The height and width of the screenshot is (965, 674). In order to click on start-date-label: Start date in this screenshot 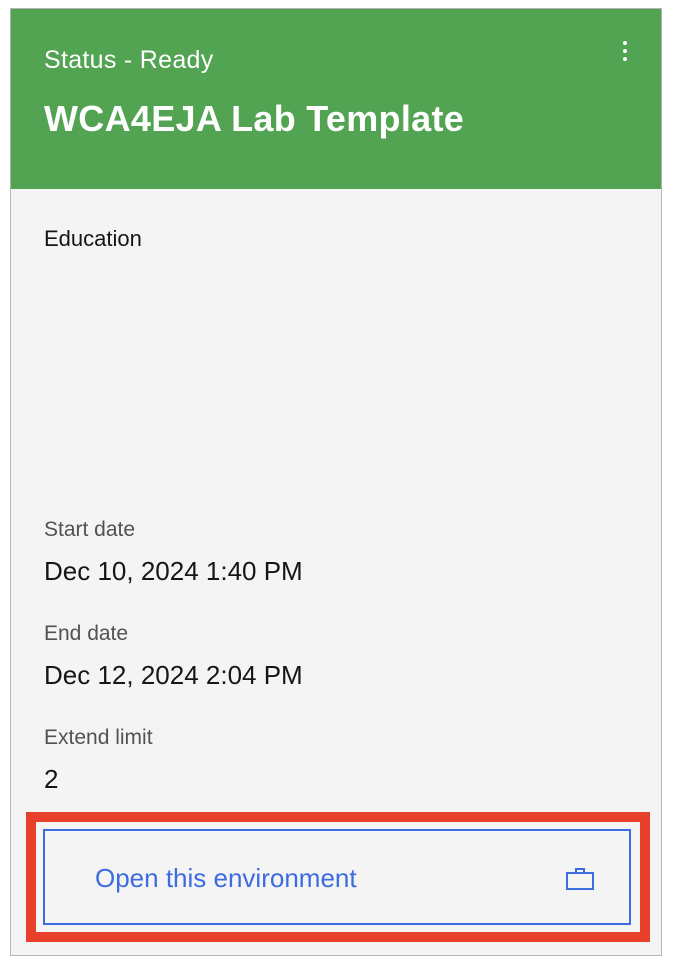, I will do `click(90, 529)`.